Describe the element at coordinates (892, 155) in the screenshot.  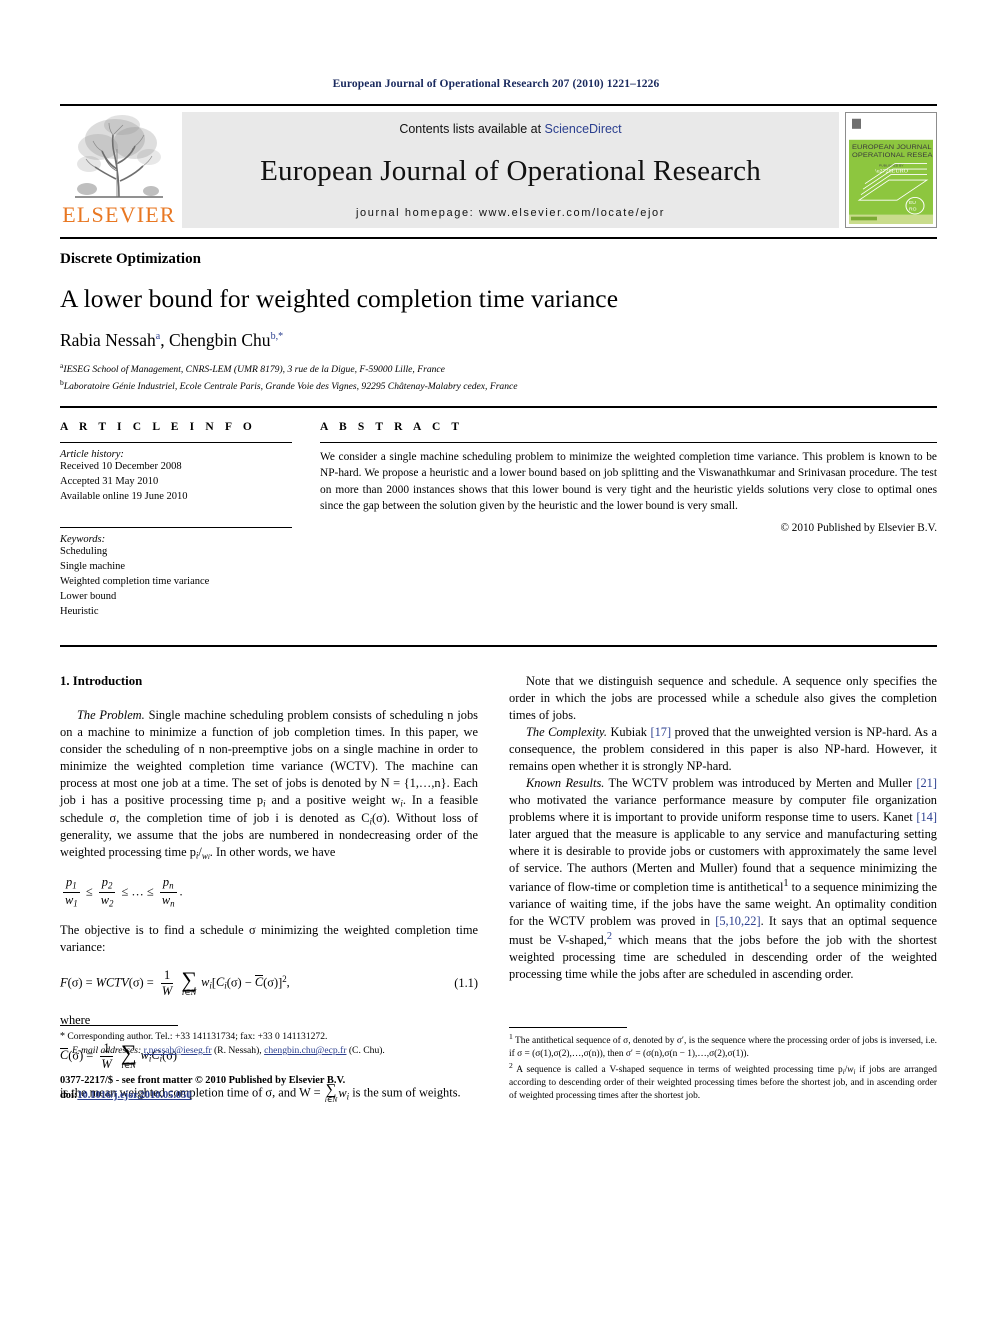
I see `svg-text: OPERATIONAL RESEARCH` at that location.